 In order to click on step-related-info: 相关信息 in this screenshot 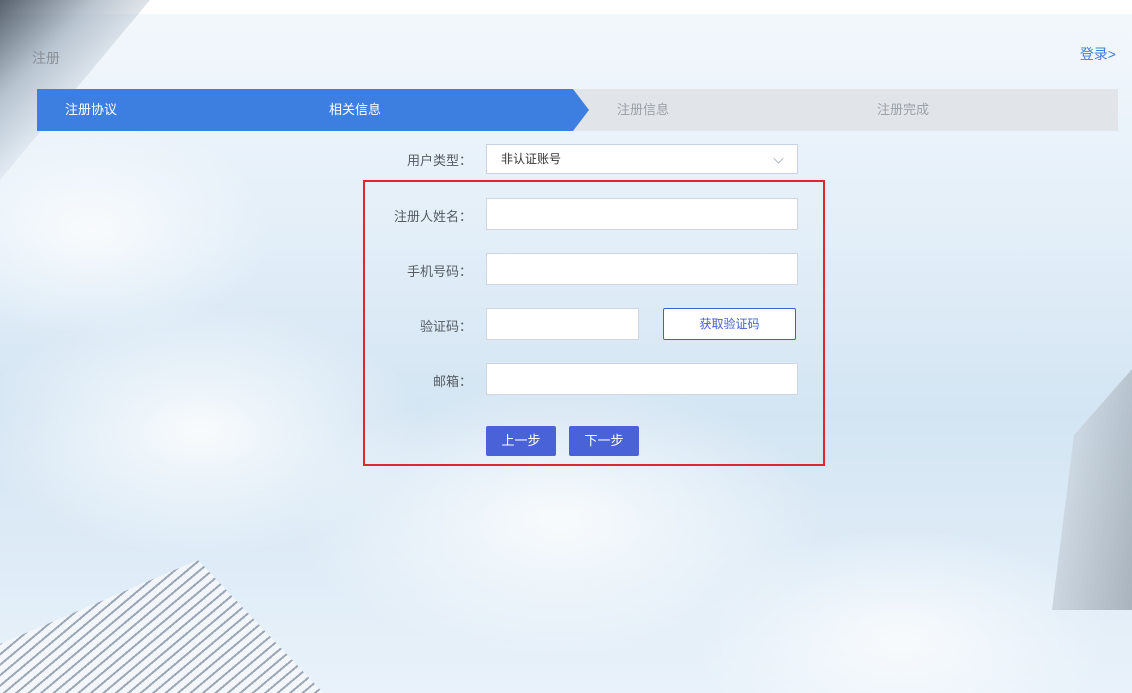, I will do `click(449, 110)`.